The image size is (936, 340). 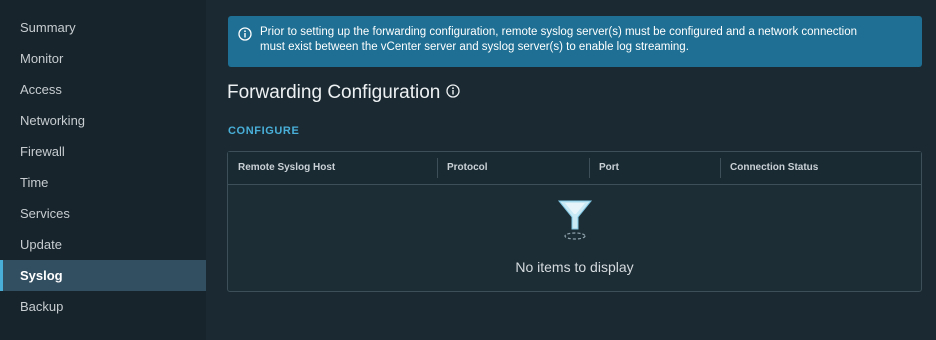 What do you see at coordinates (574, 267) in the screenshot?
I see `empty-state-text: No items to display` at bounding box center [574, 267].